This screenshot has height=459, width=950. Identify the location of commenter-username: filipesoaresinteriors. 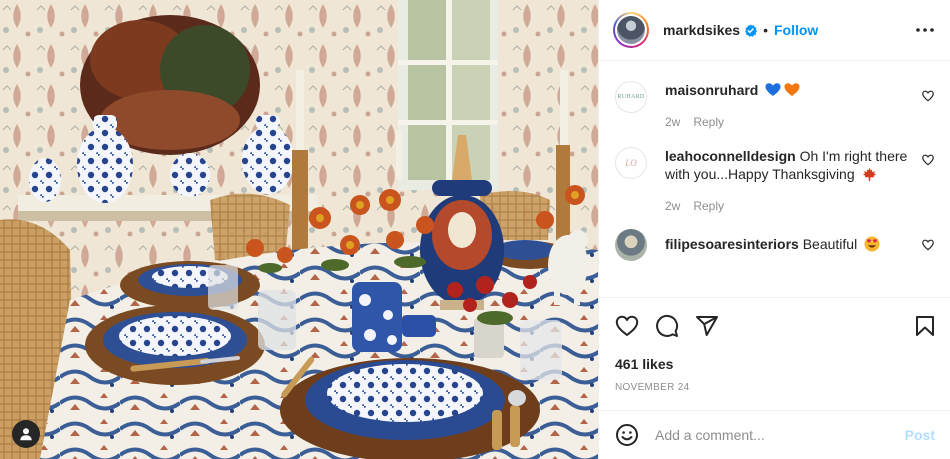
(732, 244).